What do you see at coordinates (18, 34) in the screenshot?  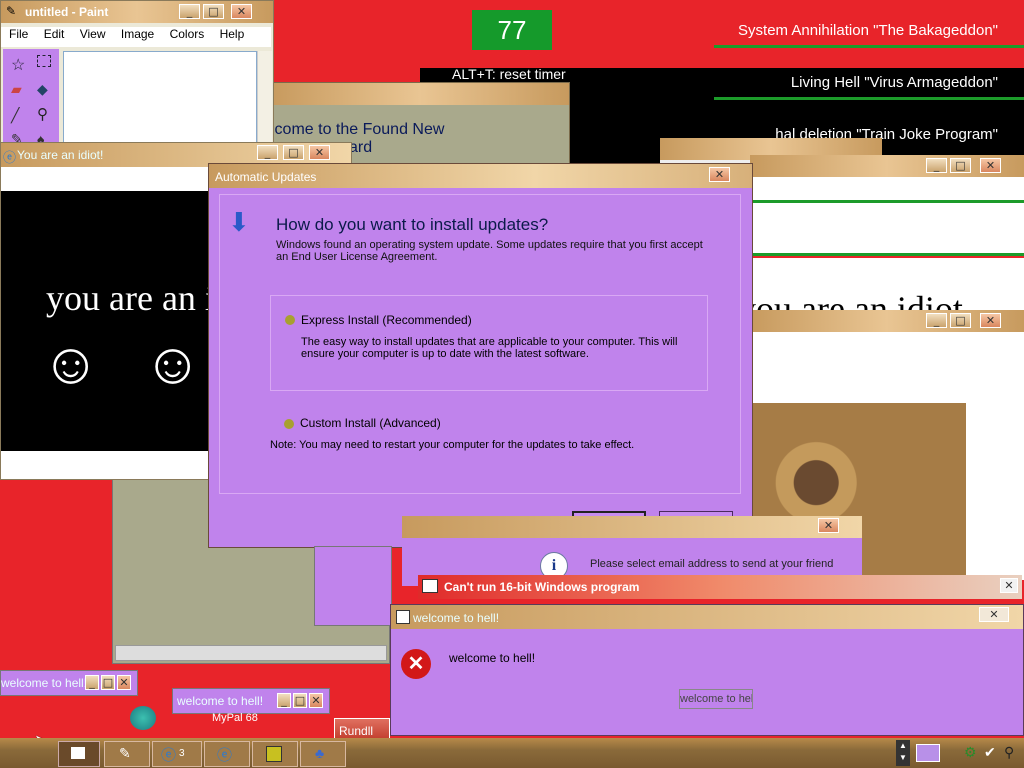 I see `menu-file: File` at bounding box center [18, 34].